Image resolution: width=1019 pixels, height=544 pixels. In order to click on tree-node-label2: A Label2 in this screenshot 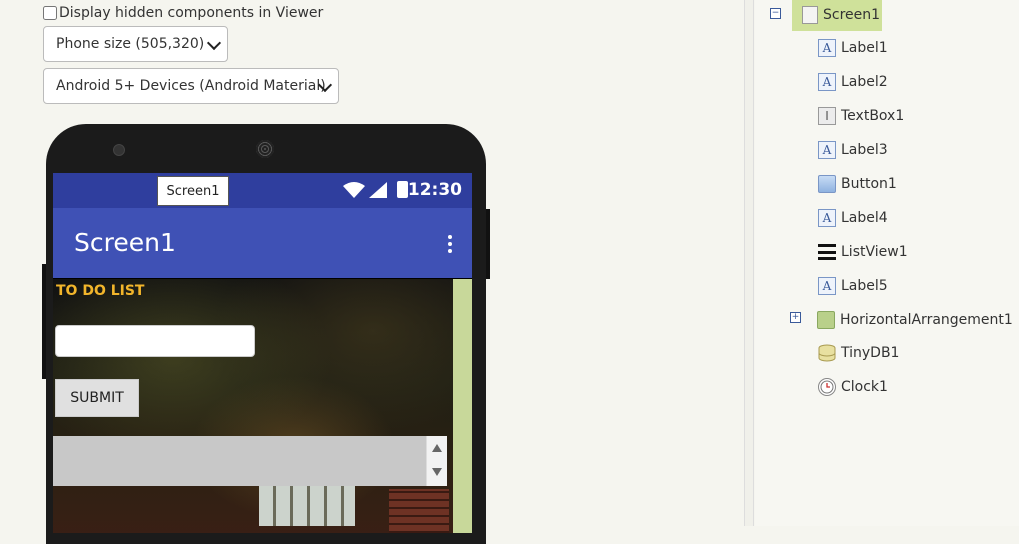, I will do `click(853, 82)`.